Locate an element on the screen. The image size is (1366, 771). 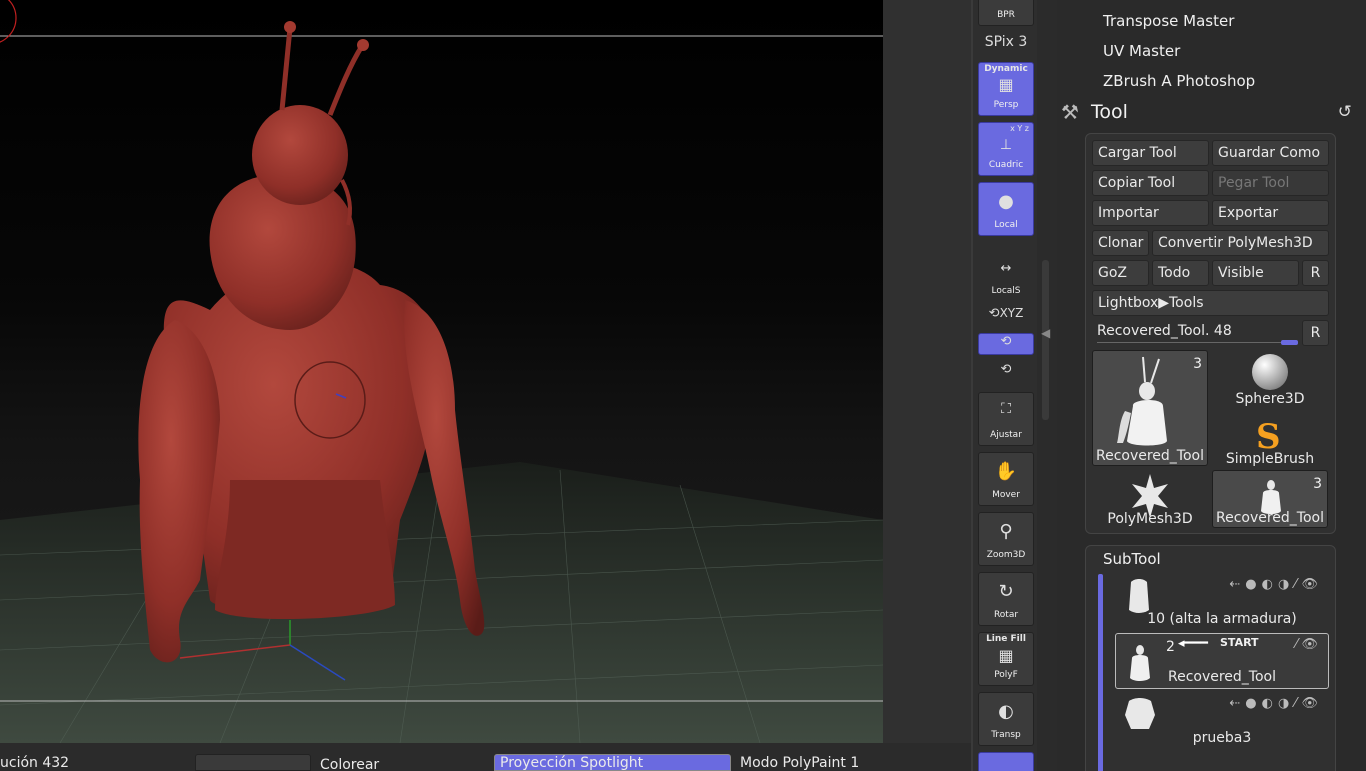
tool-thumb-name: PolyMesh3D is located at coordinates (1150, 519).